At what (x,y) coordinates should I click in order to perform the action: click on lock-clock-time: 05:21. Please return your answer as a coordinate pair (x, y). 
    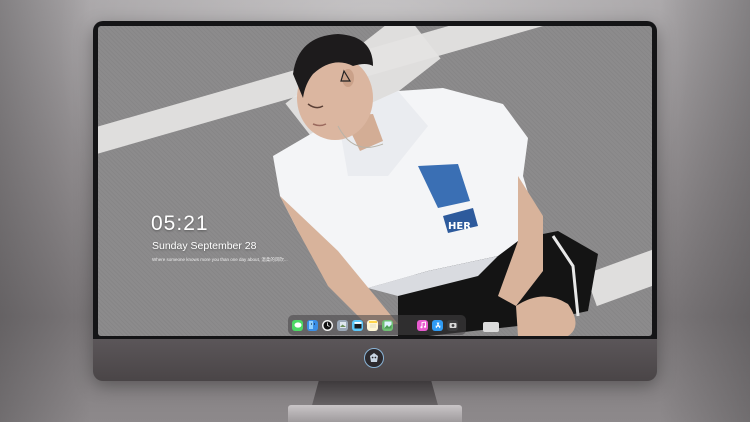
    Looking at the image, I should click on (180, 223).